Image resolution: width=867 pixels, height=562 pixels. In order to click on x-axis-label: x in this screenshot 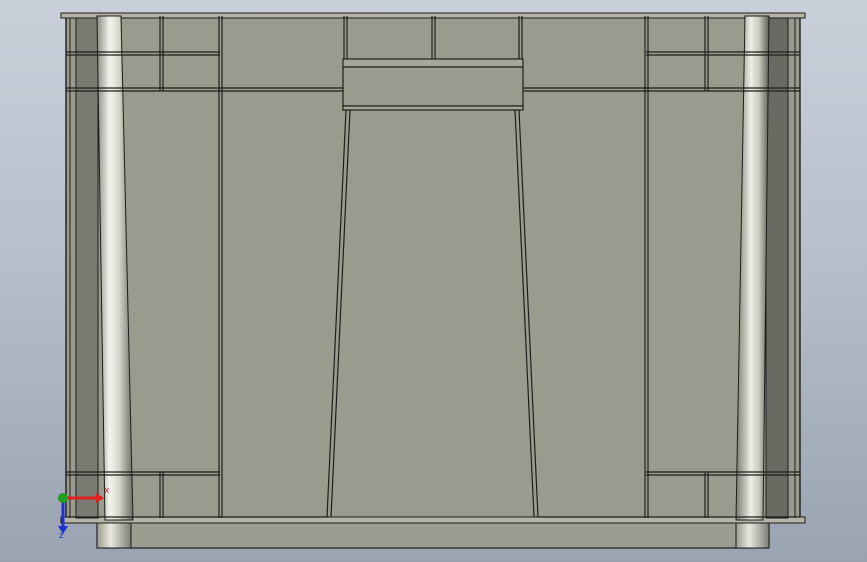, I will do `click(107, 491)`.